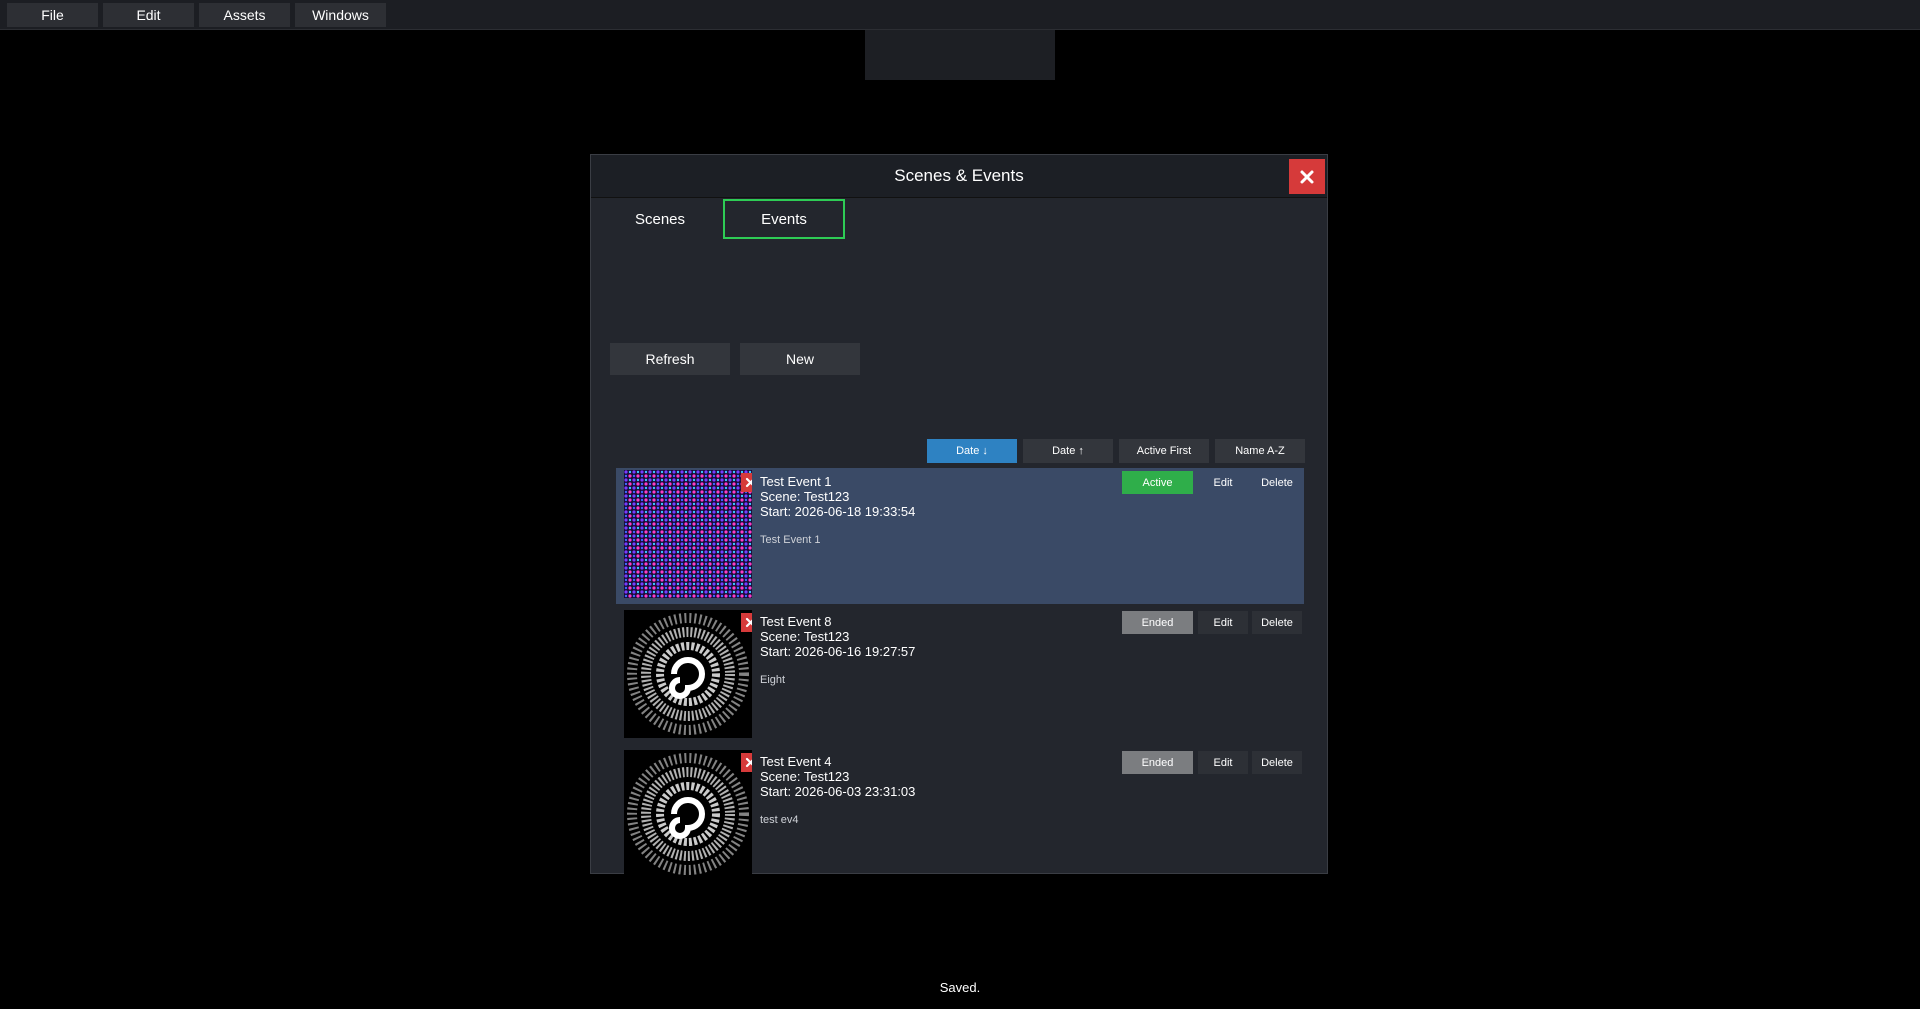 This screenshot has width=1920, height=1009. What do you see at coordinates (1164, 451) in the screenshot?
I see `sort-active-first-button: Active First` at bounding box center [1164, 451].